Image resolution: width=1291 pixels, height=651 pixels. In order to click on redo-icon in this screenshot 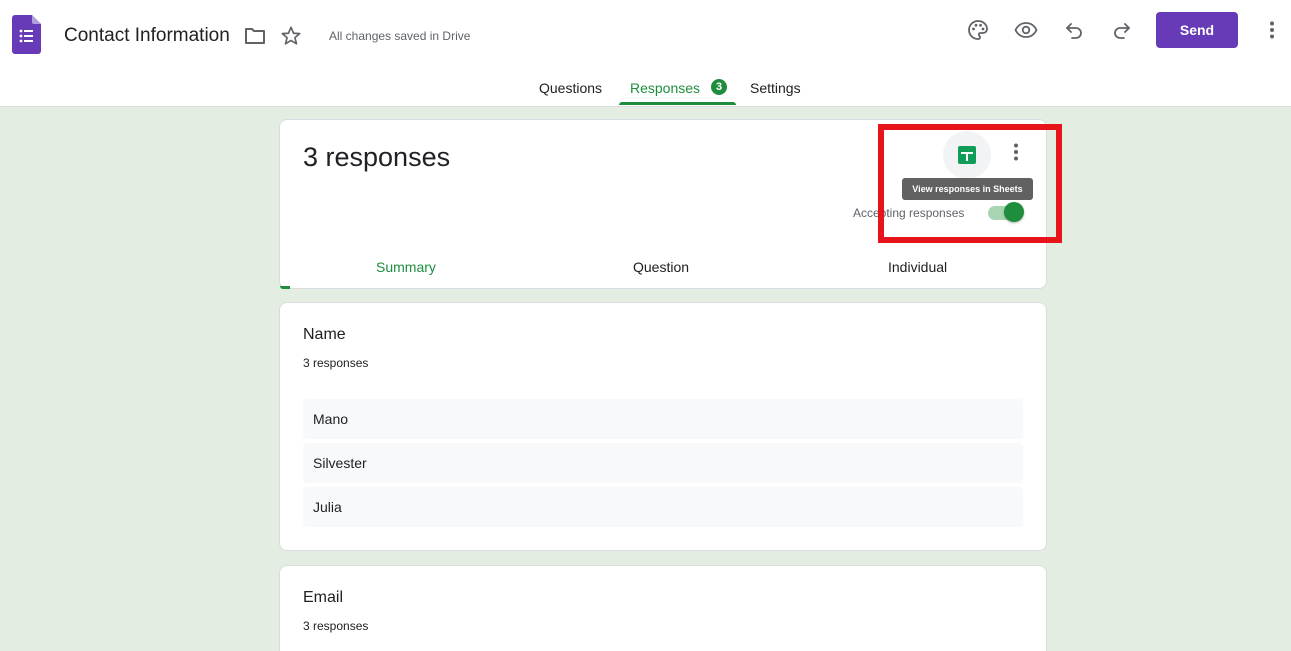, I will do `click(1122, 30)`.